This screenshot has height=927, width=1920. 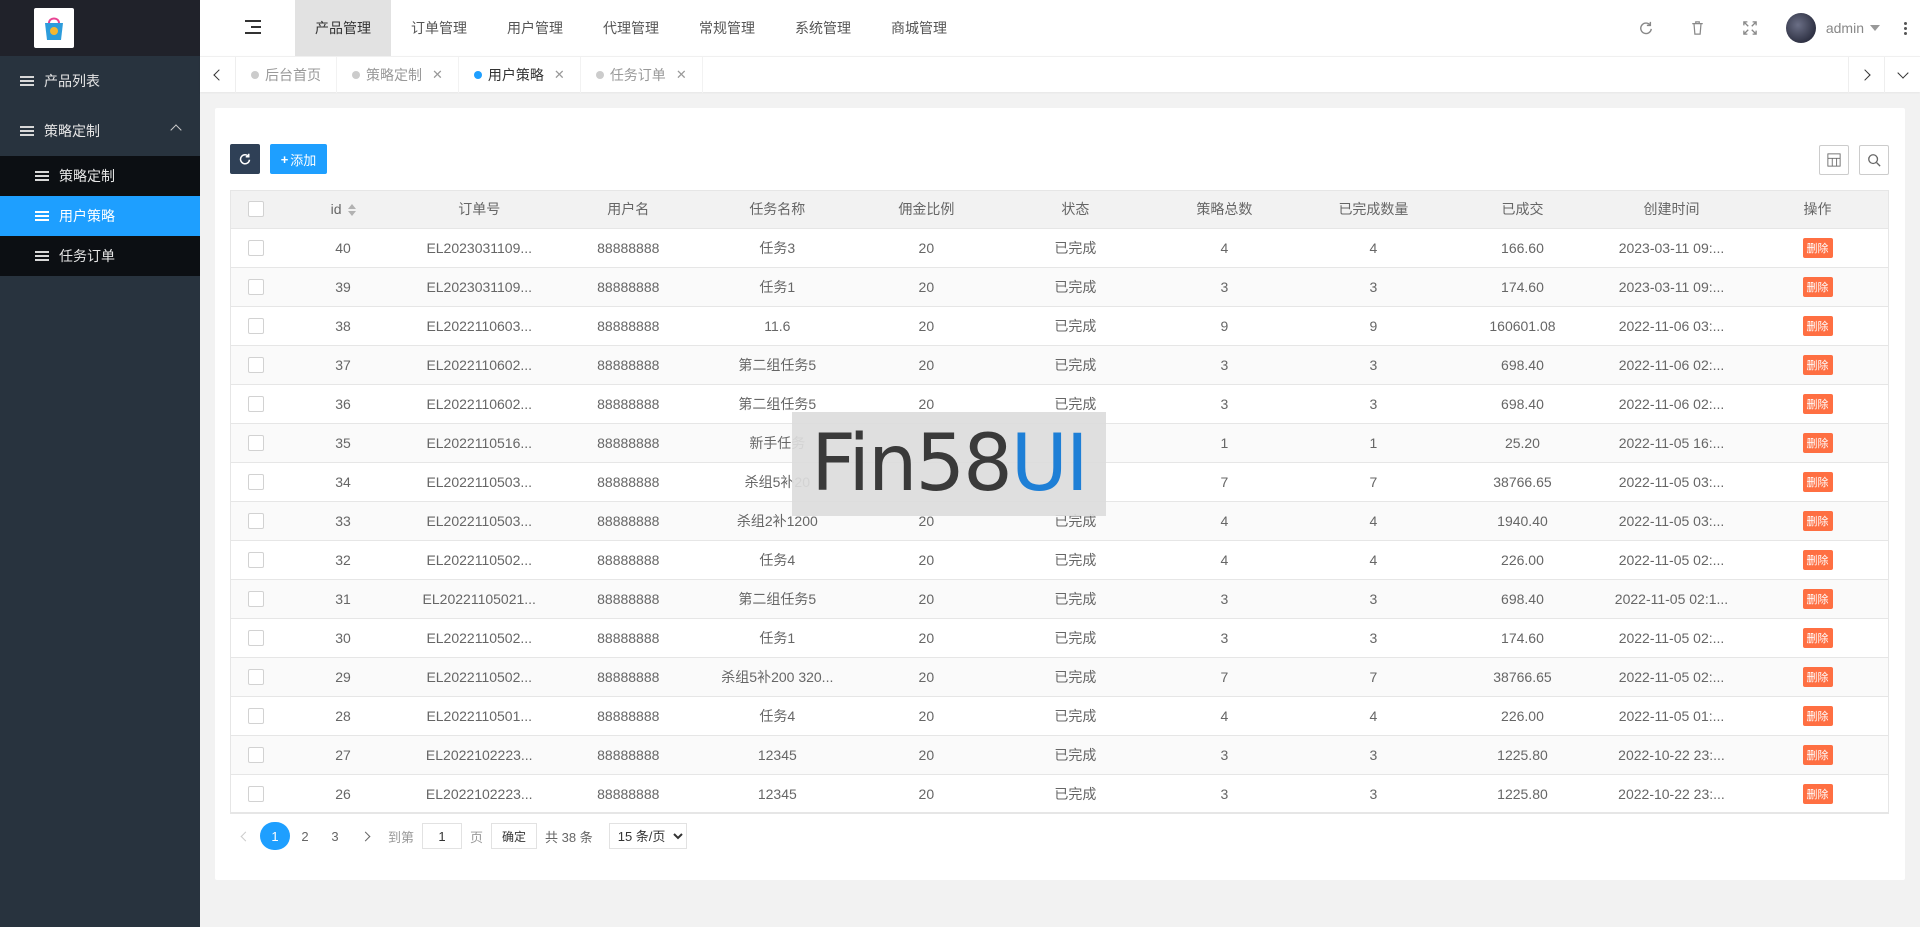 What do you see at coordinates (514, 836) in the screenshot?
I see `goto-confirm-button: 确定` at bounding box center [514, 836].